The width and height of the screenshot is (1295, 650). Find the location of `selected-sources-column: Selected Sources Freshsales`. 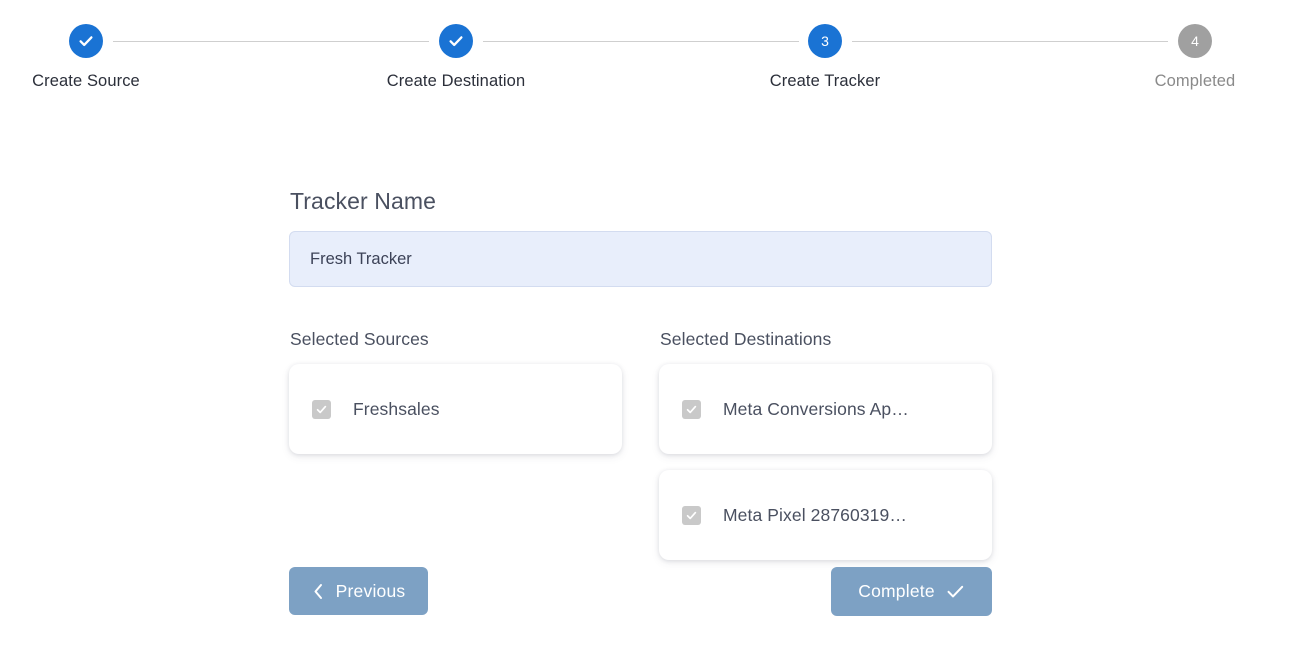

selected-sources-column: Selected Sources Freshsales is located at coordinates (455, 399).